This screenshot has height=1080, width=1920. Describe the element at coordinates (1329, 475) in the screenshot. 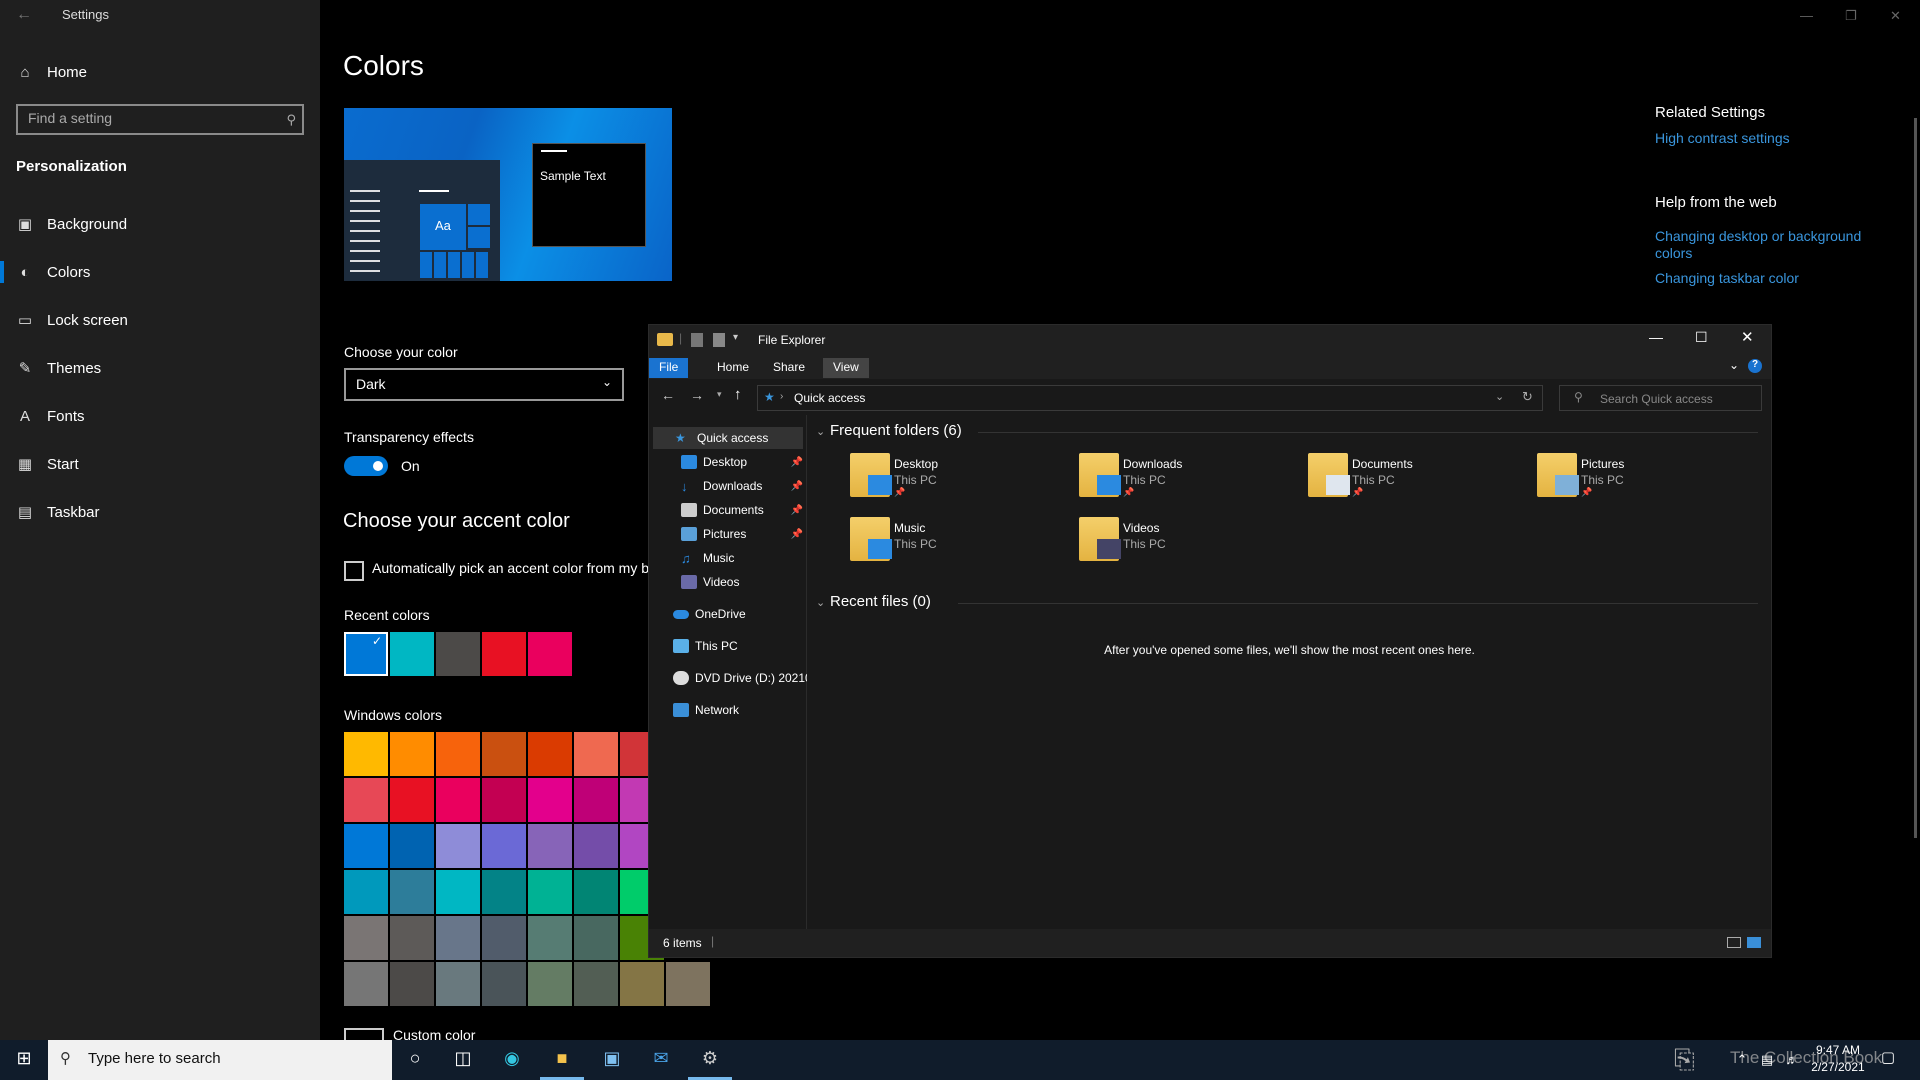

I see `documents-folder-icon` at that location.